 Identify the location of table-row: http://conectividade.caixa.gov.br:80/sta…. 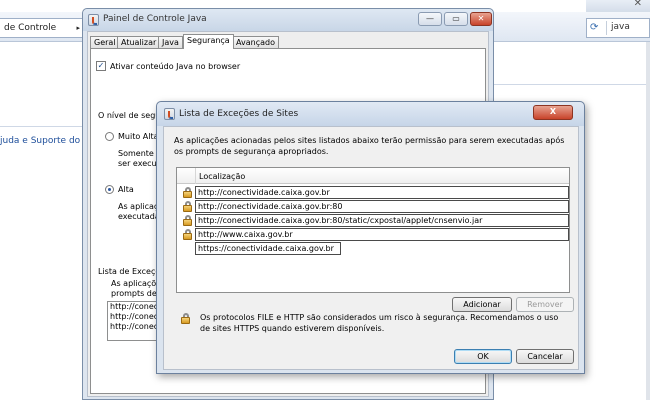
(373, 220).